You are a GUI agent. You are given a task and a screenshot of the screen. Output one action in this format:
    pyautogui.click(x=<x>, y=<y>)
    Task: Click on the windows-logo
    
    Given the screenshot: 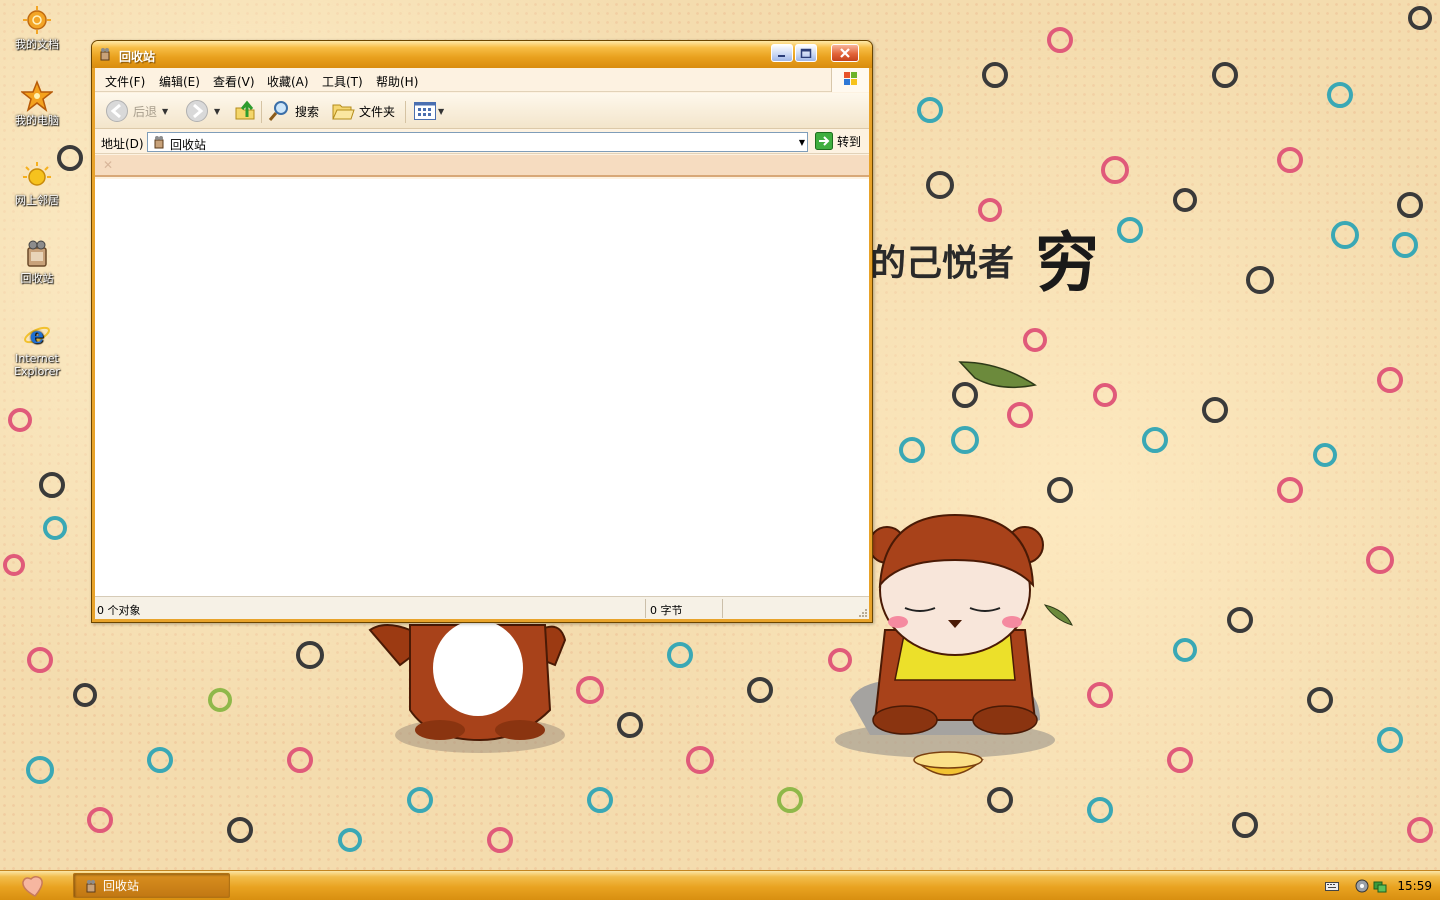 What is the action you would take?
    pyautogui.click(x=850, y=80)
    